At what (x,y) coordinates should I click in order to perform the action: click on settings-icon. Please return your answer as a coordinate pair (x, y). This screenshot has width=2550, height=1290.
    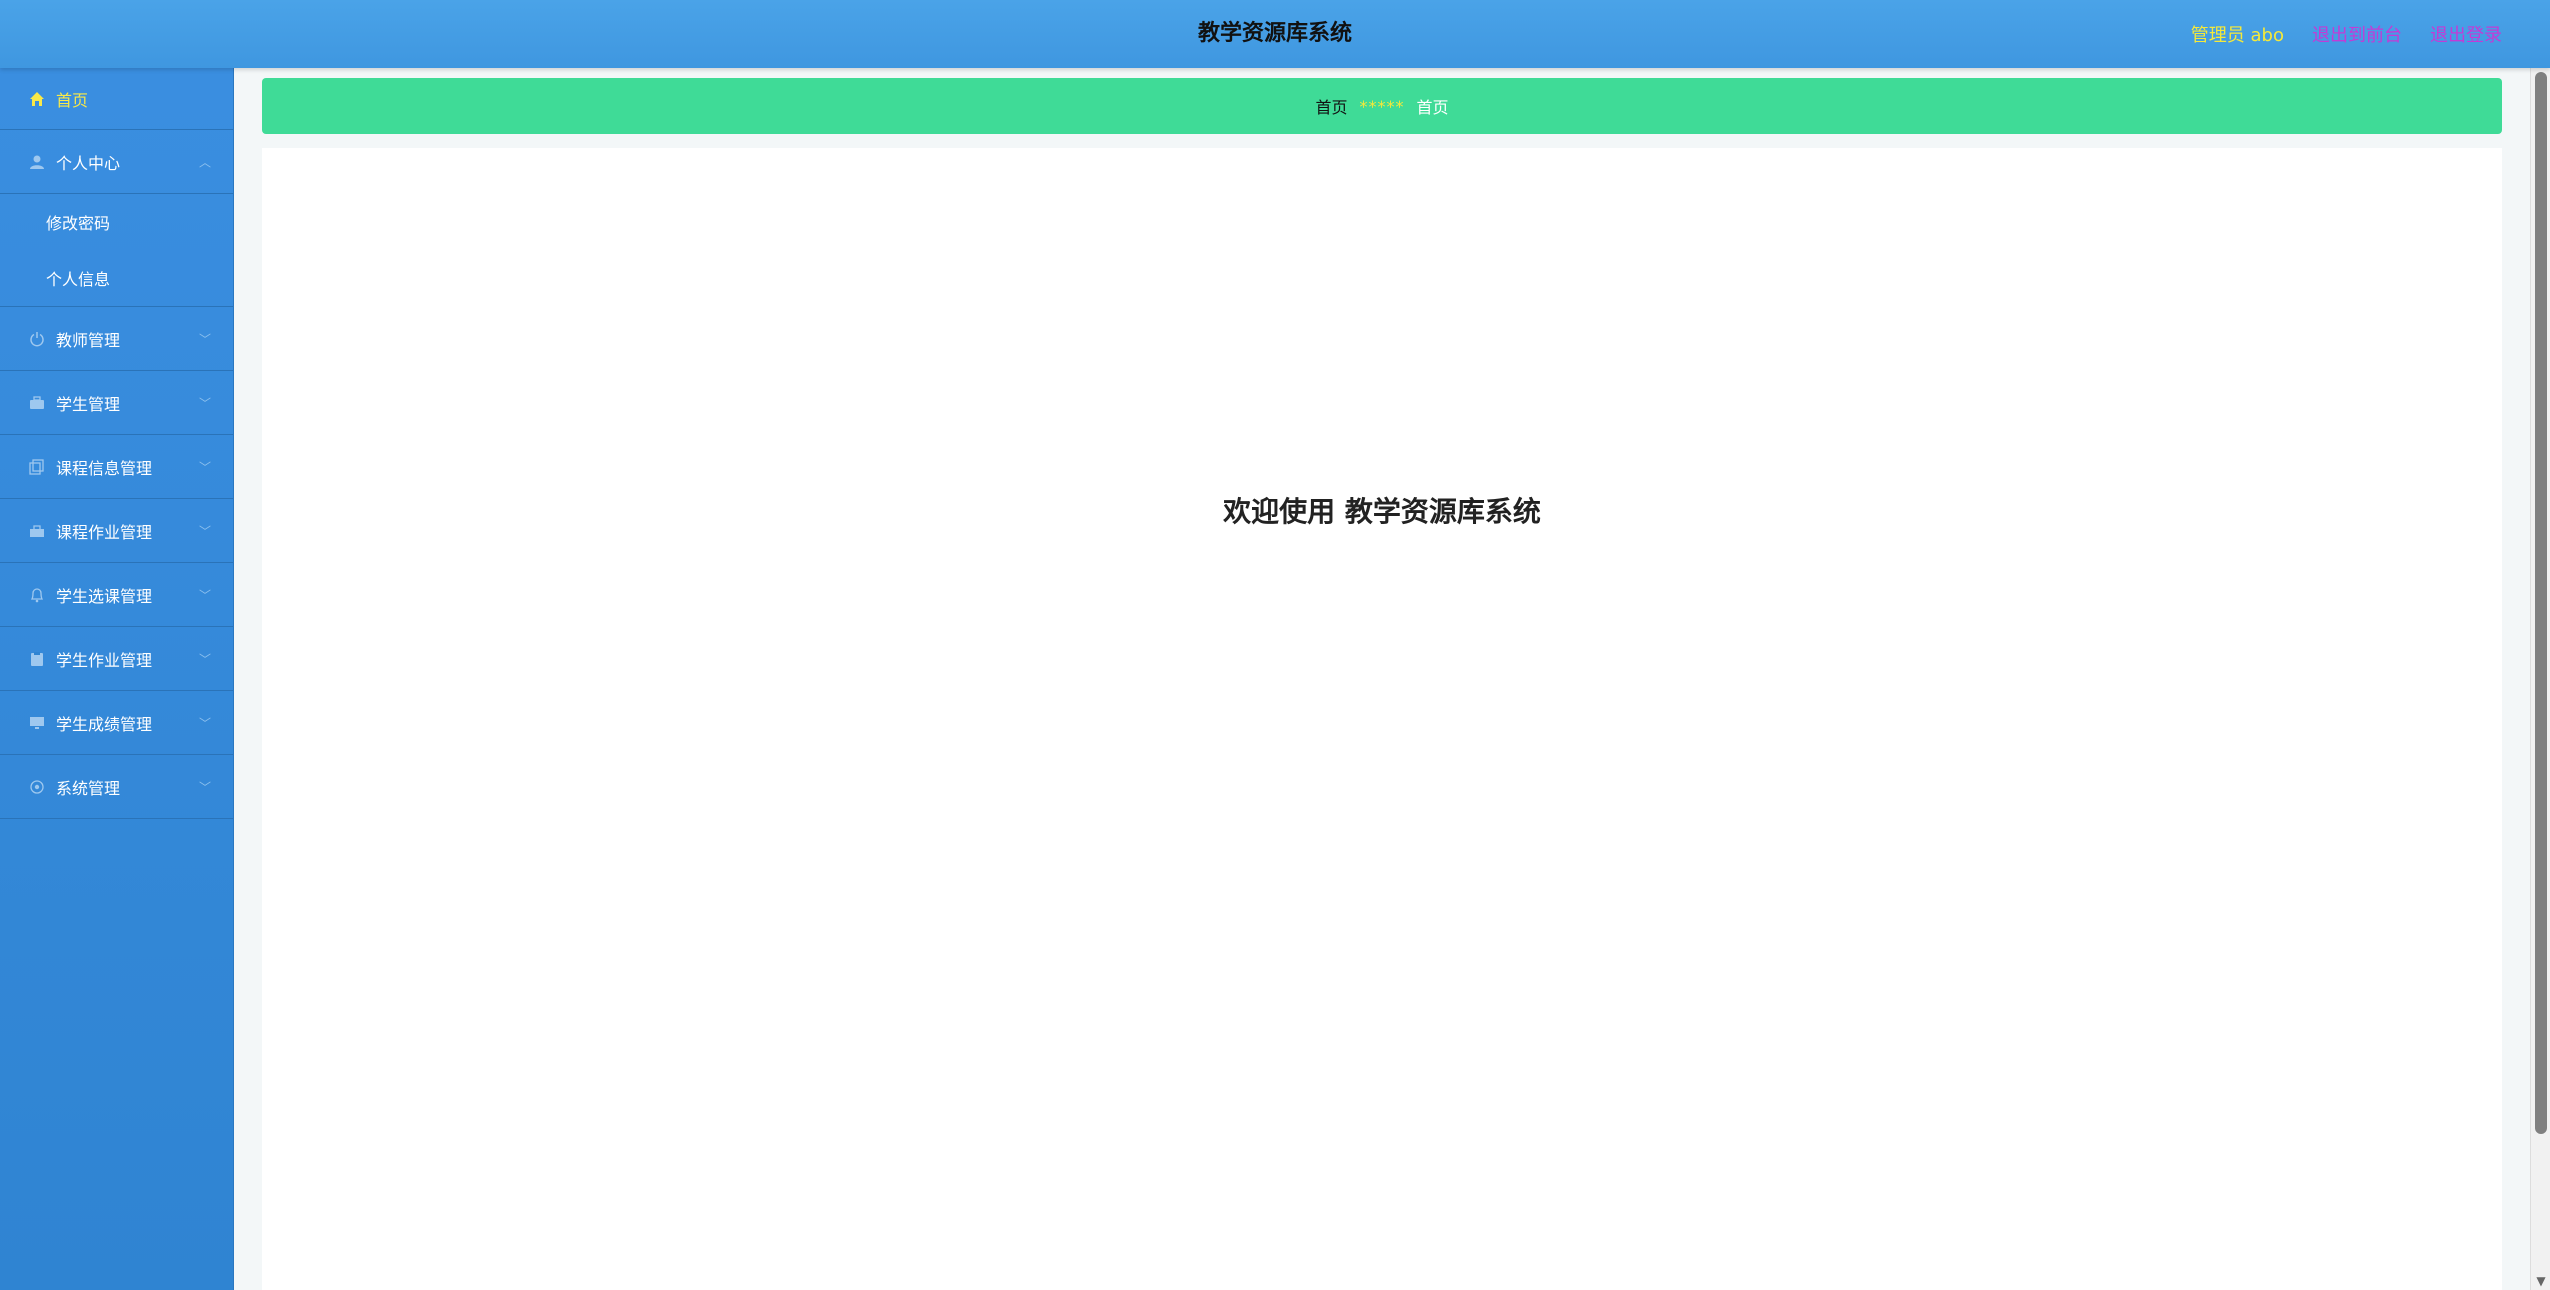
    Looking at the image, I should click on (37, 787).